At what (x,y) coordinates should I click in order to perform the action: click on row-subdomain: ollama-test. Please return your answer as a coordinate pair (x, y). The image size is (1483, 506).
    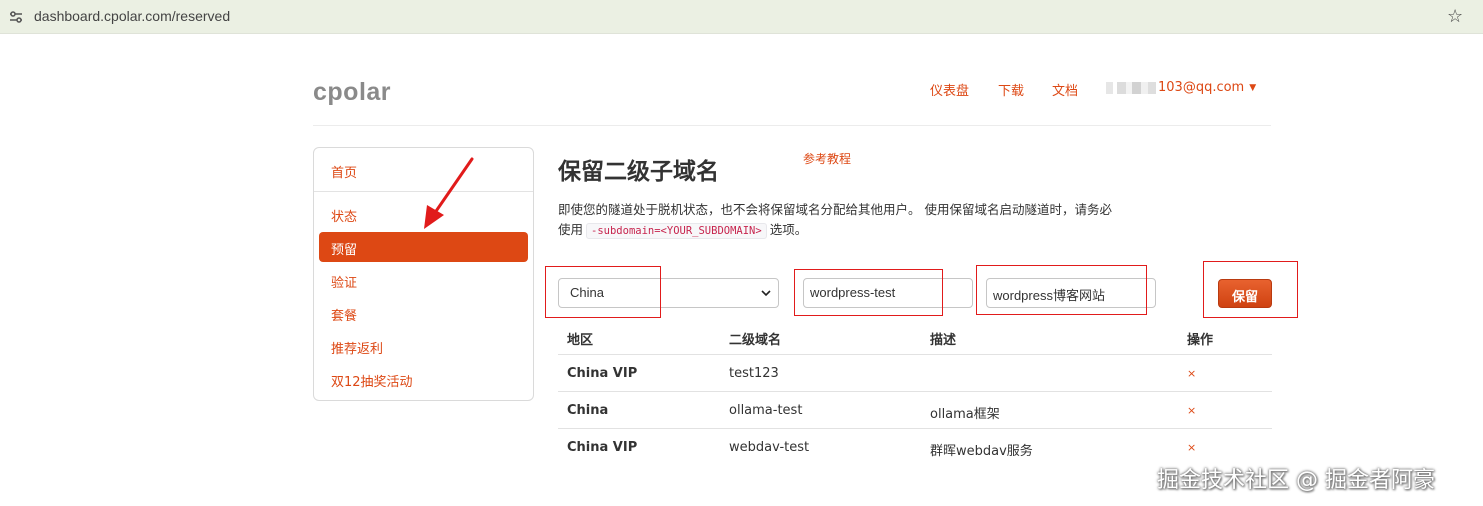
    Looking at the image, I should click on (766, 410).